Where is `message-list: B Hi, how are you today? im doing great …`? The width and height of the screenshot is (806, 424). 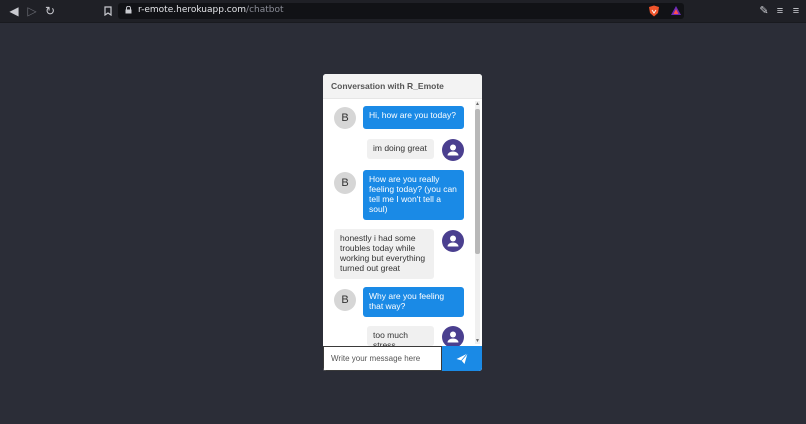 message-list: B Hi, how are you today? im doing great … is located at coordinates (402, 222).